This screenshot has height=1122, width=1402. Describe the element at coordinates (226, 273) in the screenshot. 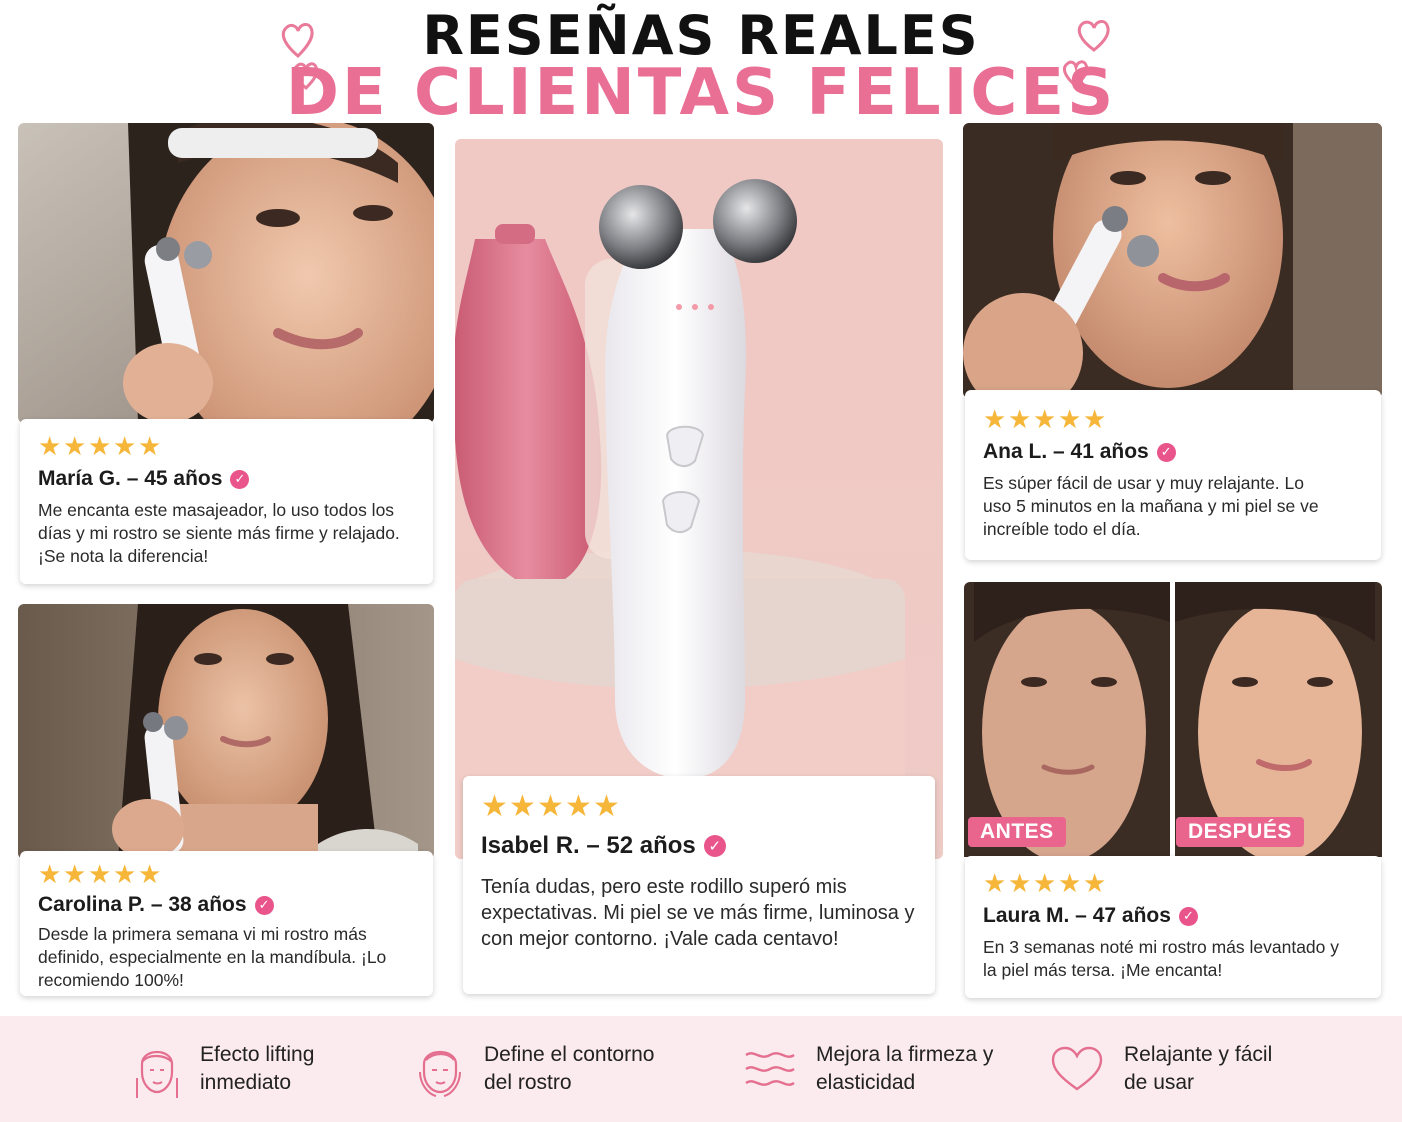

I see `review-photo-maria` at that location.